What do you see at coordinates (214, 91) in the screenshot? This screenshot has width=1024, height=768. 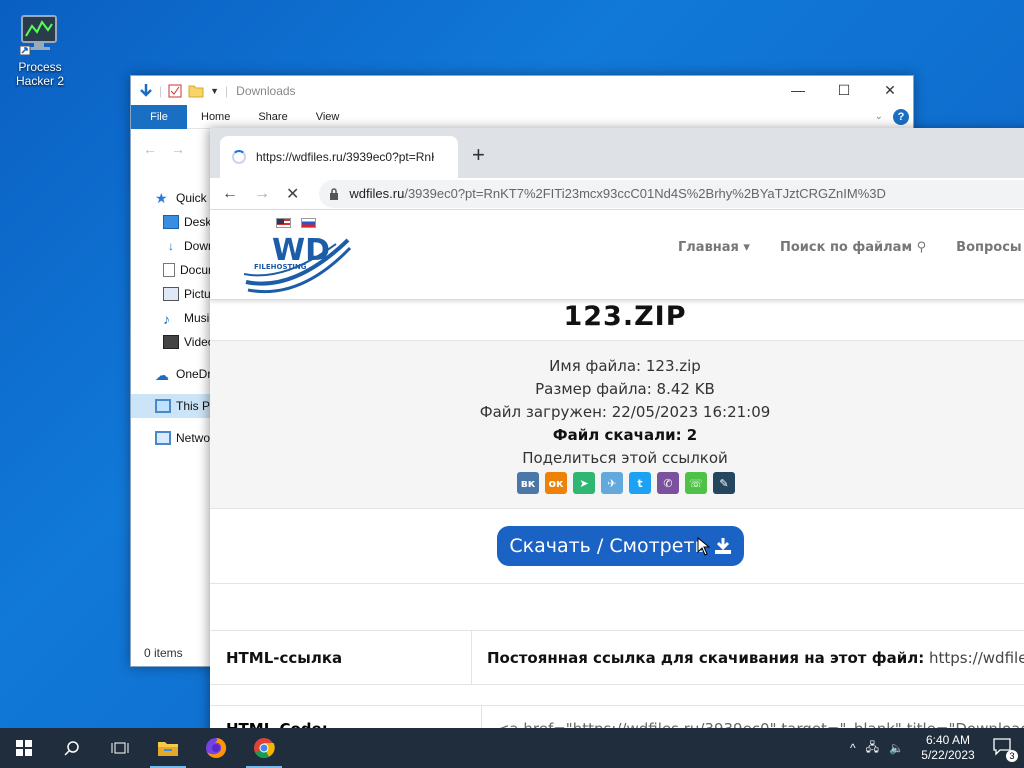 I see `quick-access-dropdown-icon: ▼` at bounding box center [214, 91].